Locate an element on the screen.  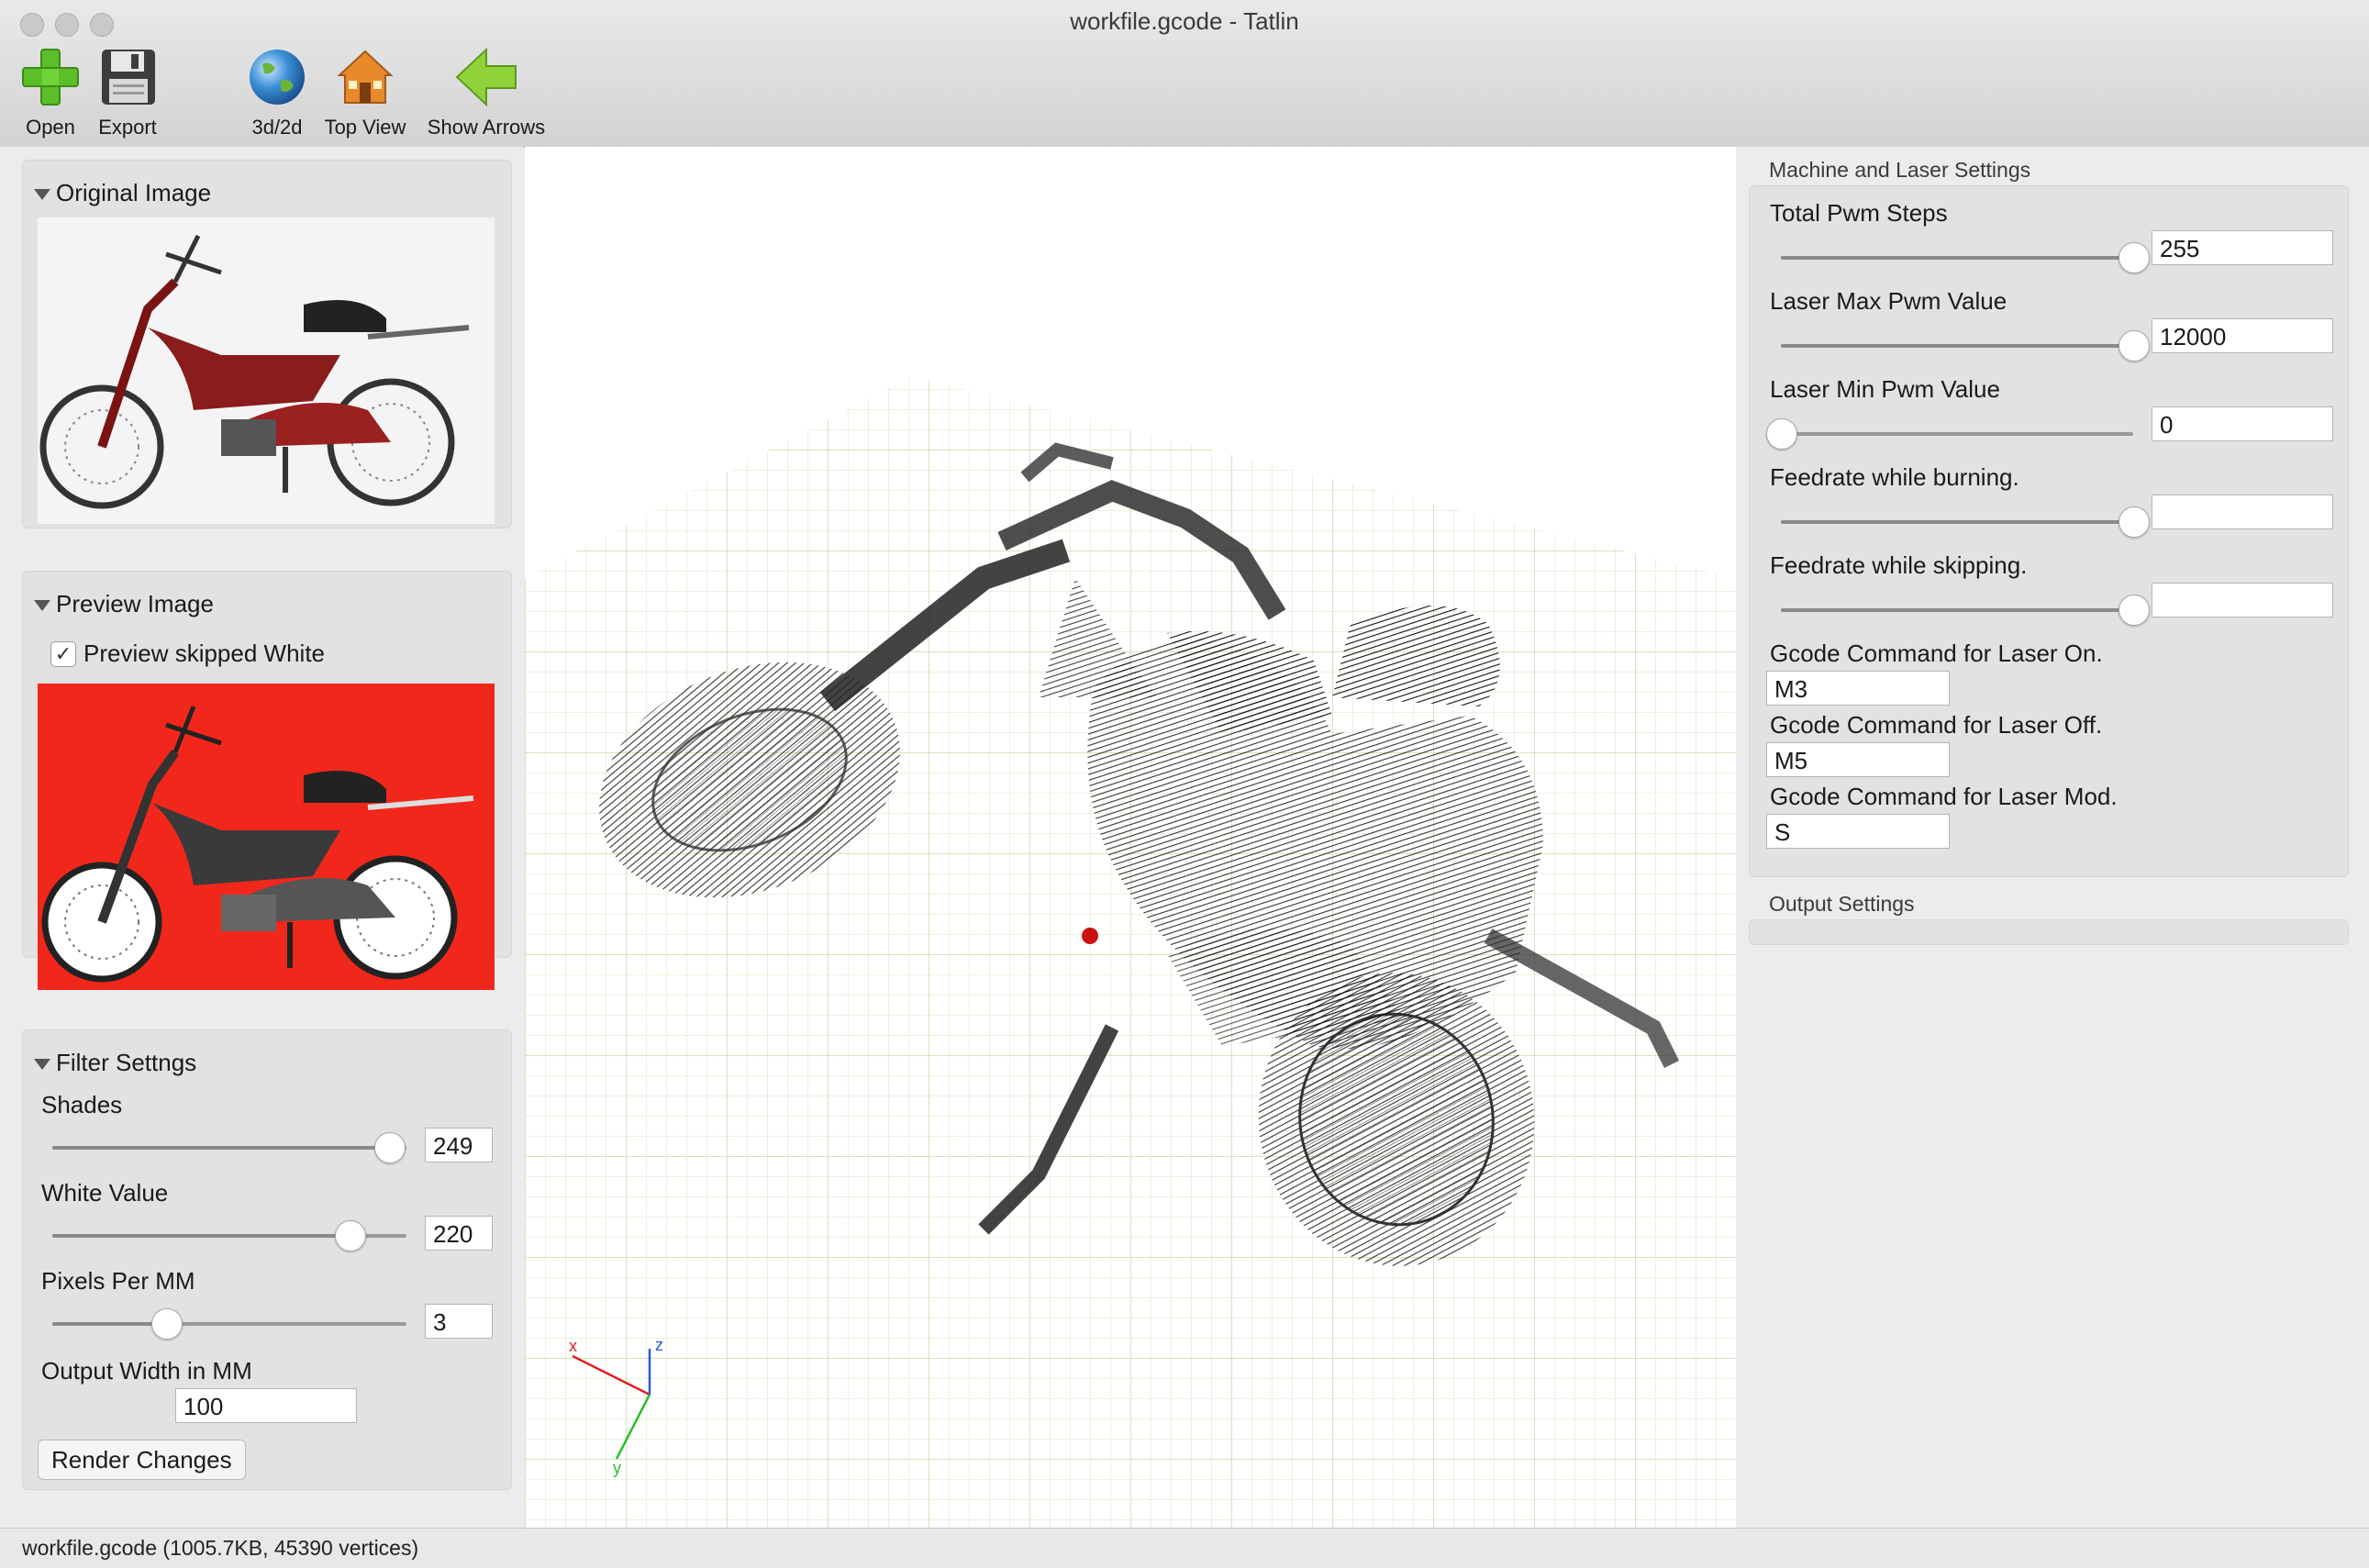
x-axis-label: x is located at coordinates (573, 1346).